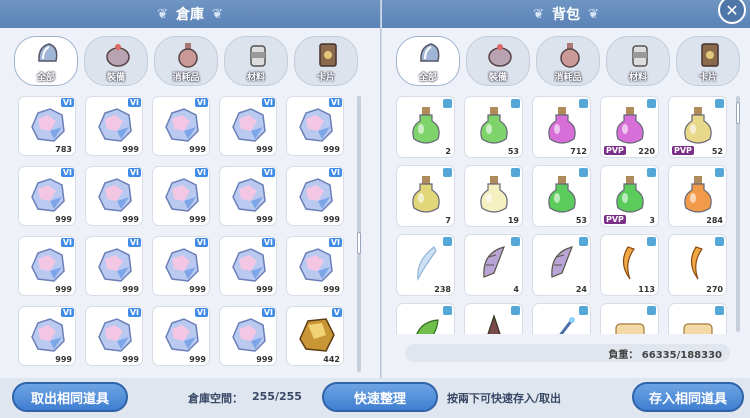  I want to click on bag-item-slot: PVP 3, so click(629, 196).